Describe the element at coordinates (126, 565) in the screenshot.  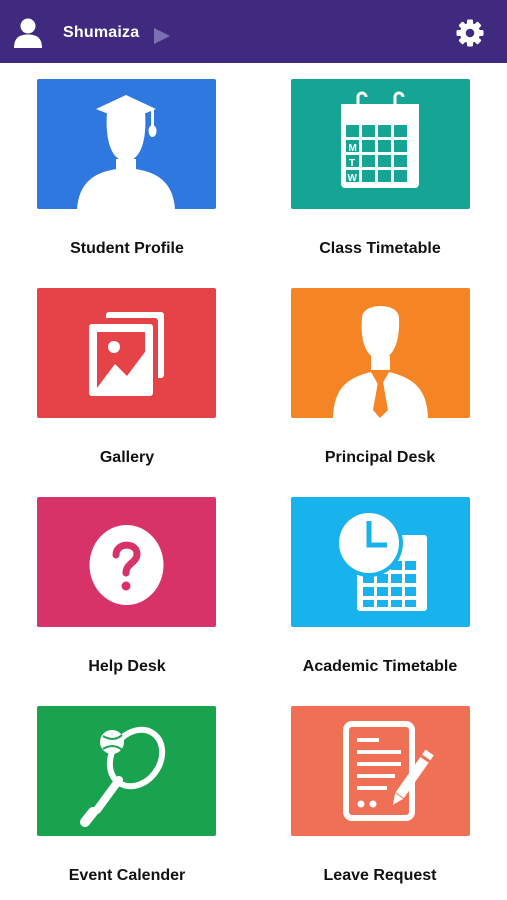
I see `question-icon` at that location.